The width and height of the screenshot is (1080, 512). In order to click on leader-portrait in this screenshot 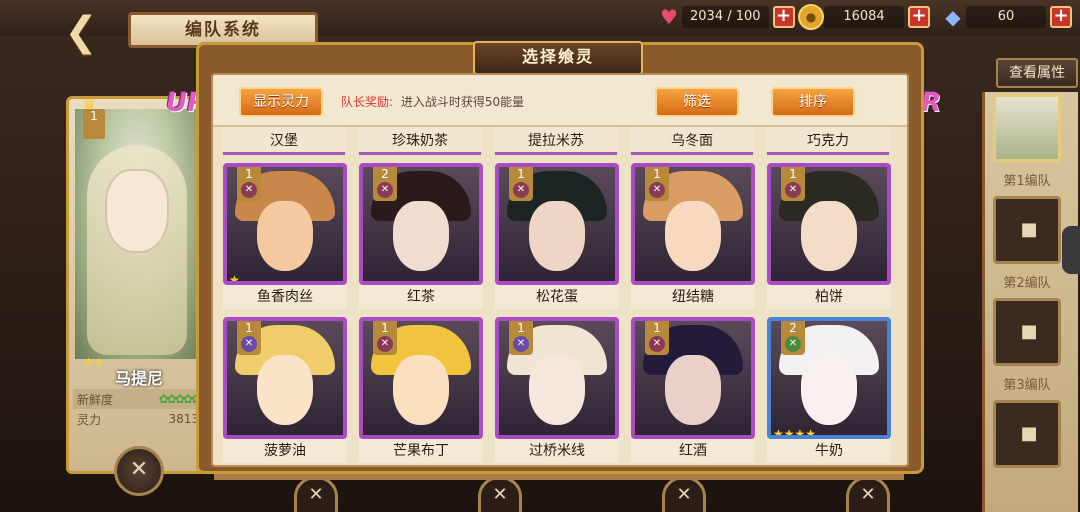, I will do `click(138, 234)`.